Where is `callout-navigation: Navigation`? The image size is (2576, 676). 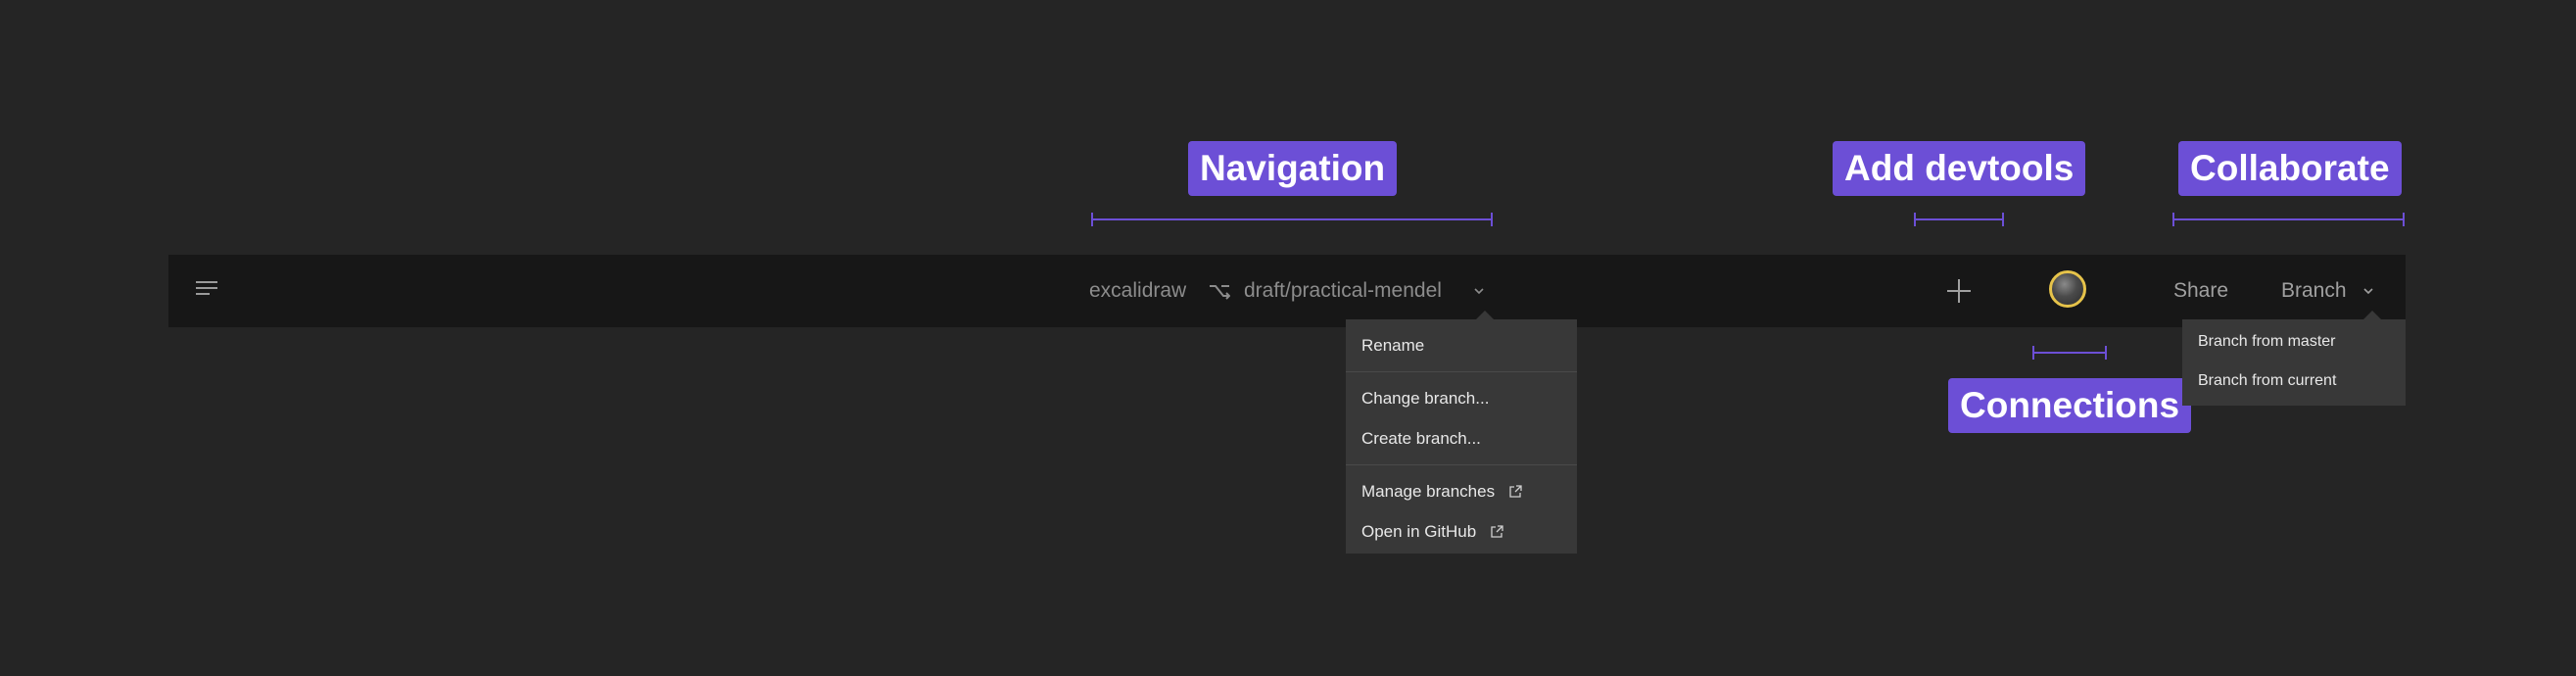 callout-navigation: Navigation is located at coordinates (1293, 168).